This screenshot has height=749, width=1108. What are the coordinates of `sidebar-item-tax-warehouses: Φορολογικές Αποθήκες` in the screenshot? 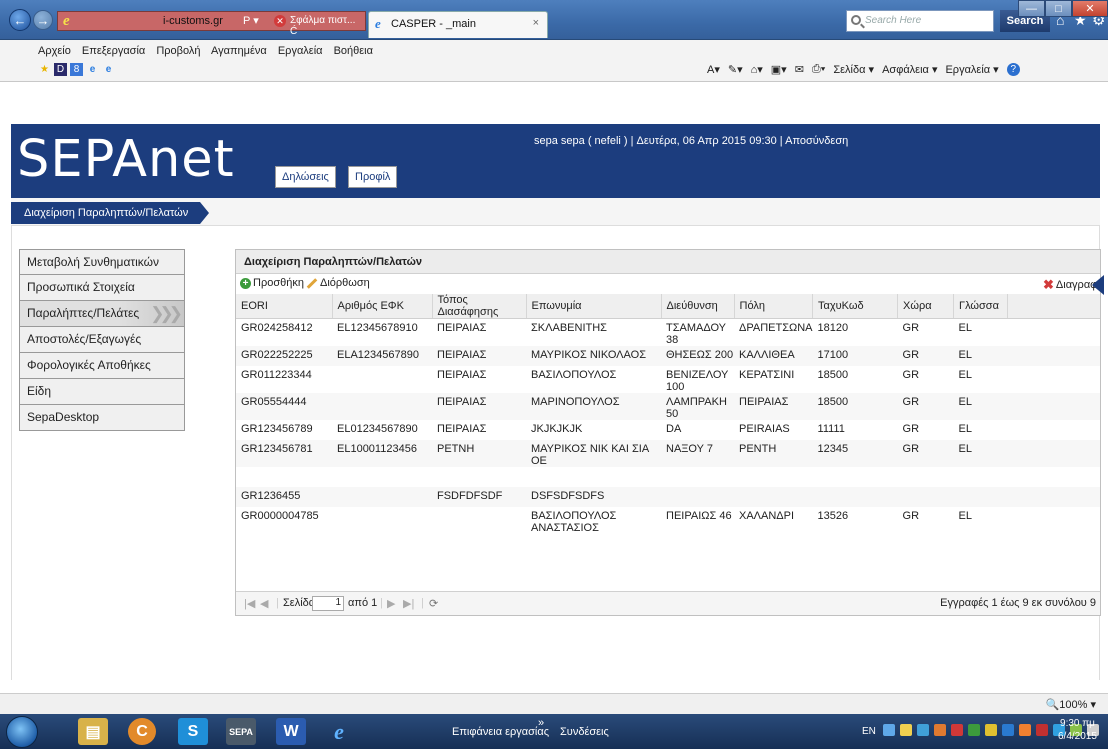 It's located at (102, 366).